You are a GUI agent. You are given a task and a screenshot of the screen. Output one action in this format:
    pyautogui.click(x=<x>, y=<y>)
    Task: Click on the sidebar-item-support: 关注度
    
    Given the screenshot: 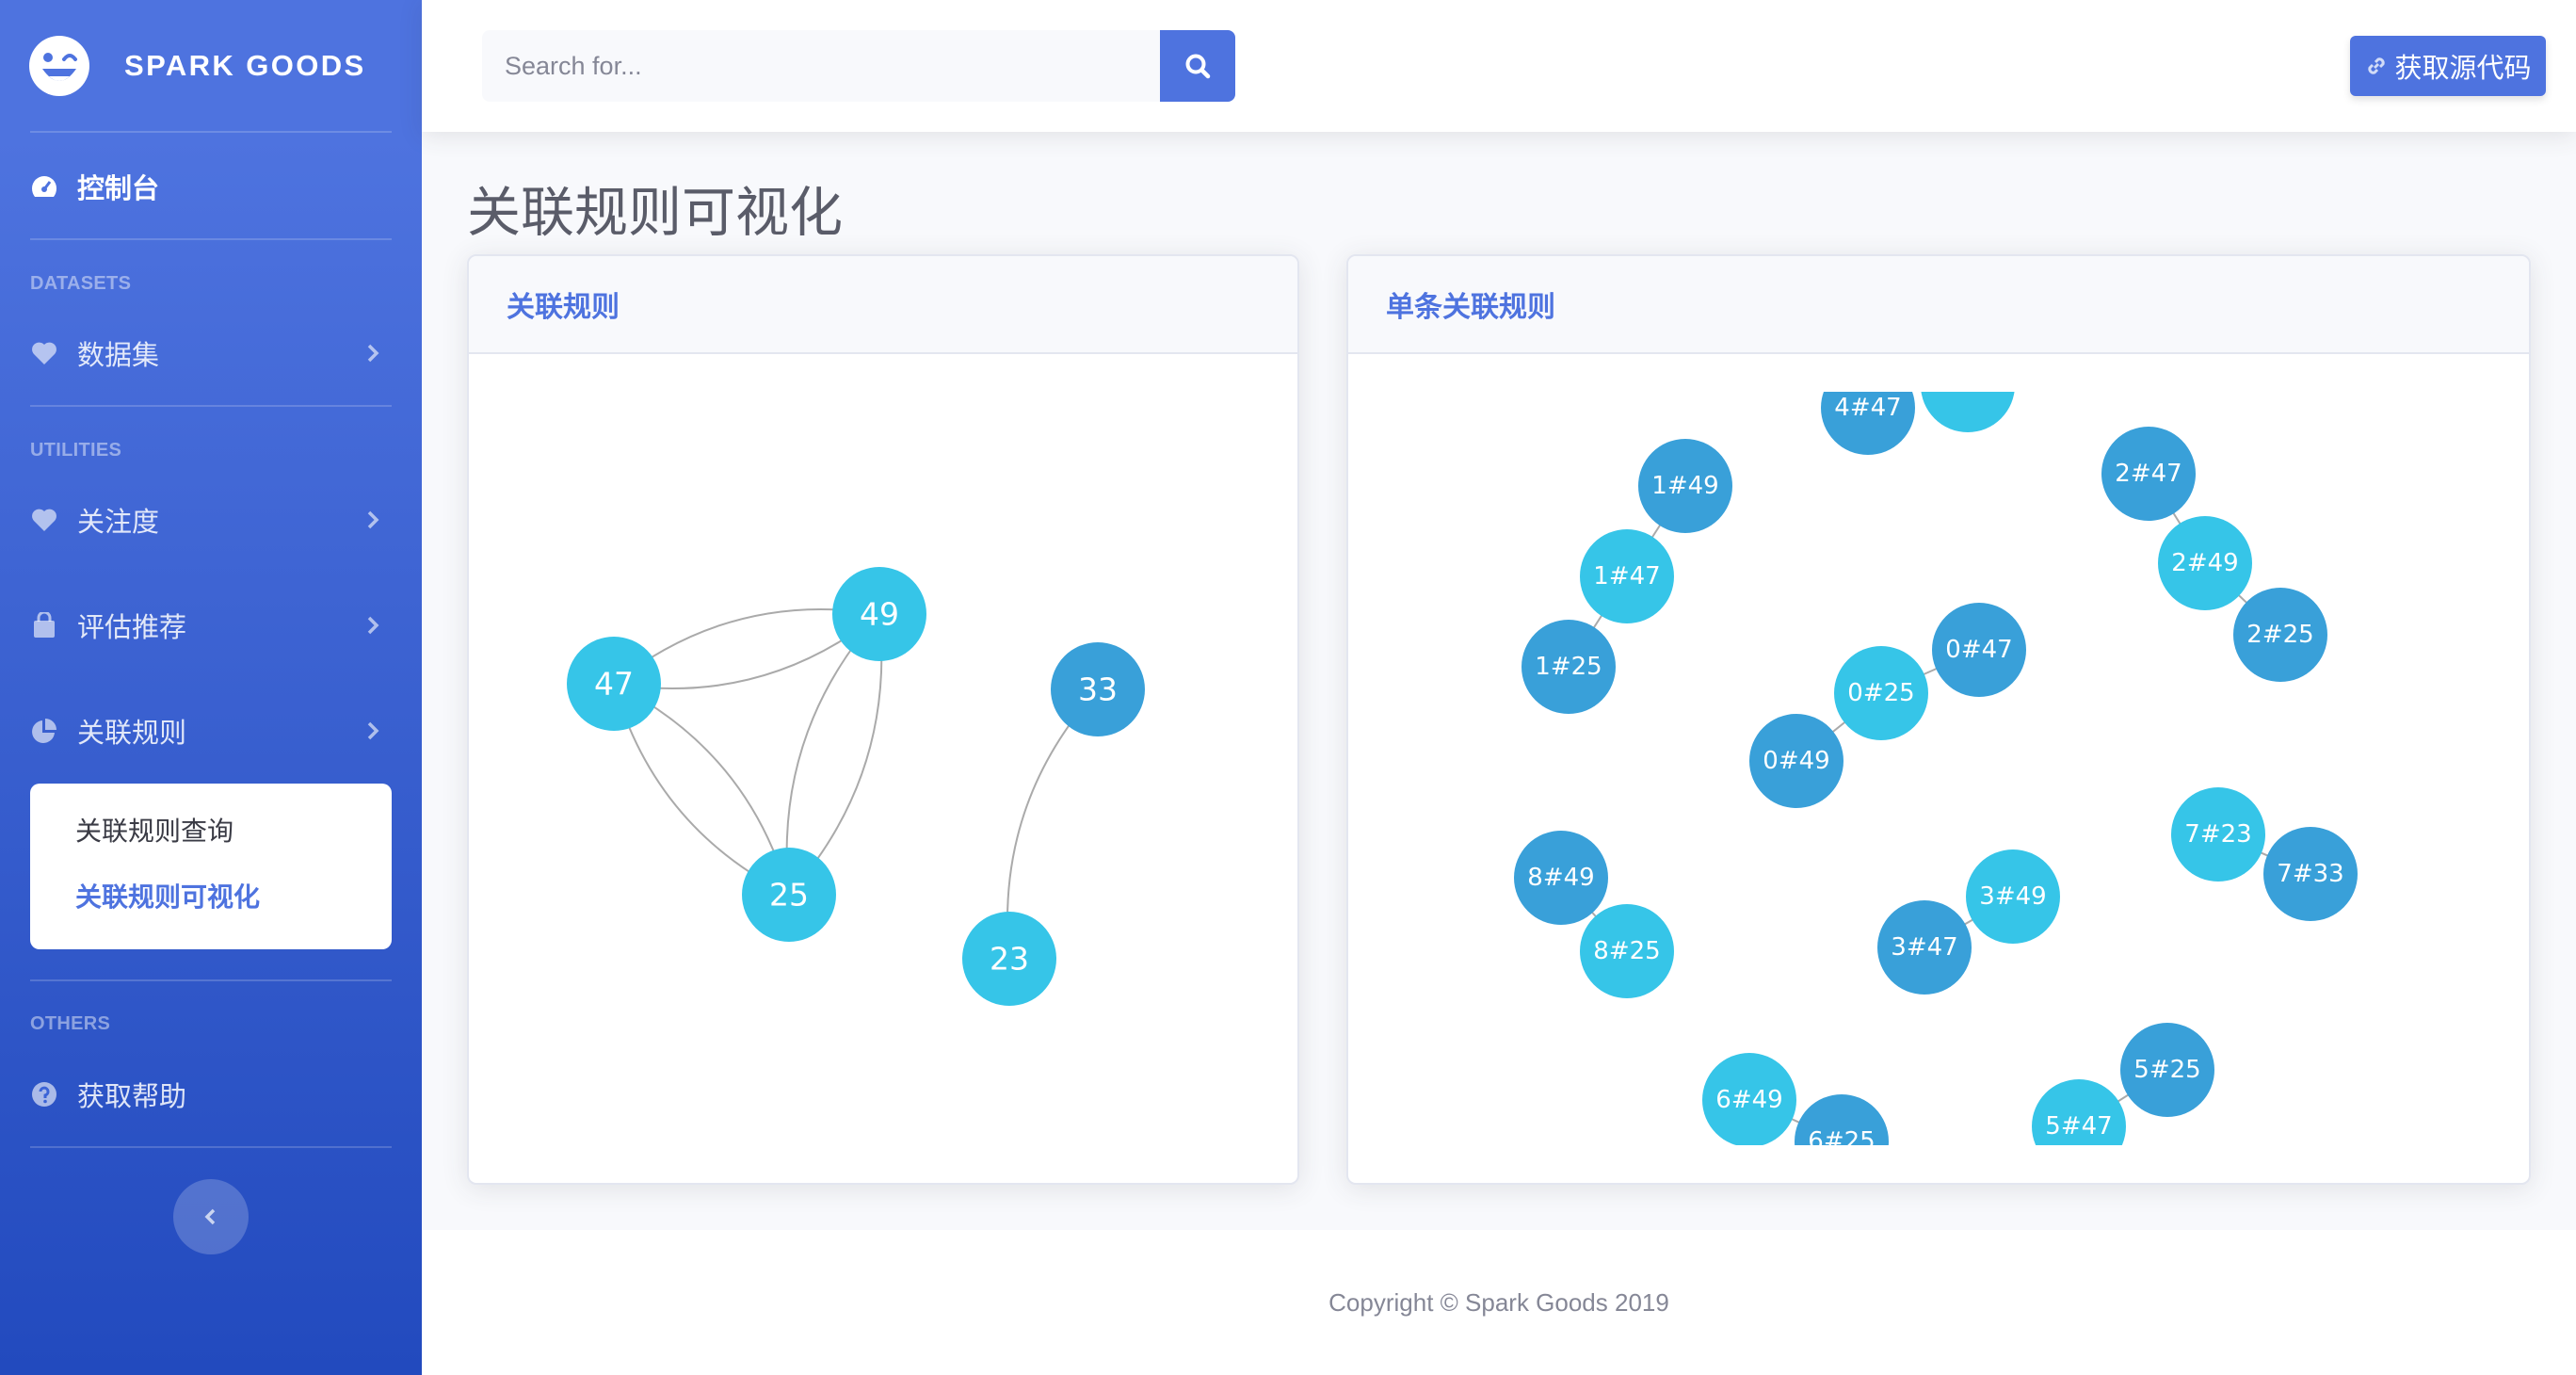 What is the action you would take?
    pyautogui.click(x=211, y=519)
    